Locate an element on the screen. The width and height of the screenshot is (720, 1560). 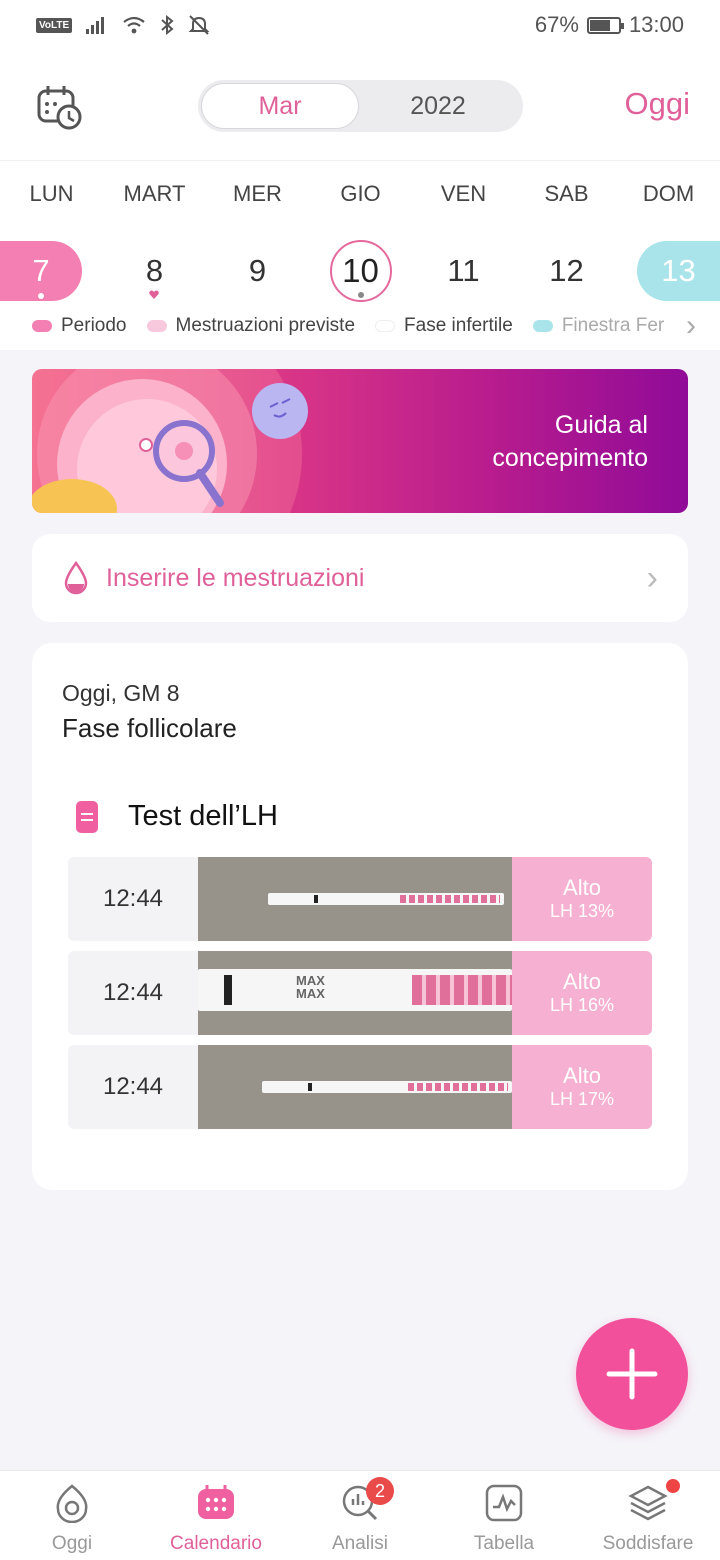
test-strip-photo: MAX MAX is located at coordinates (355, 993).